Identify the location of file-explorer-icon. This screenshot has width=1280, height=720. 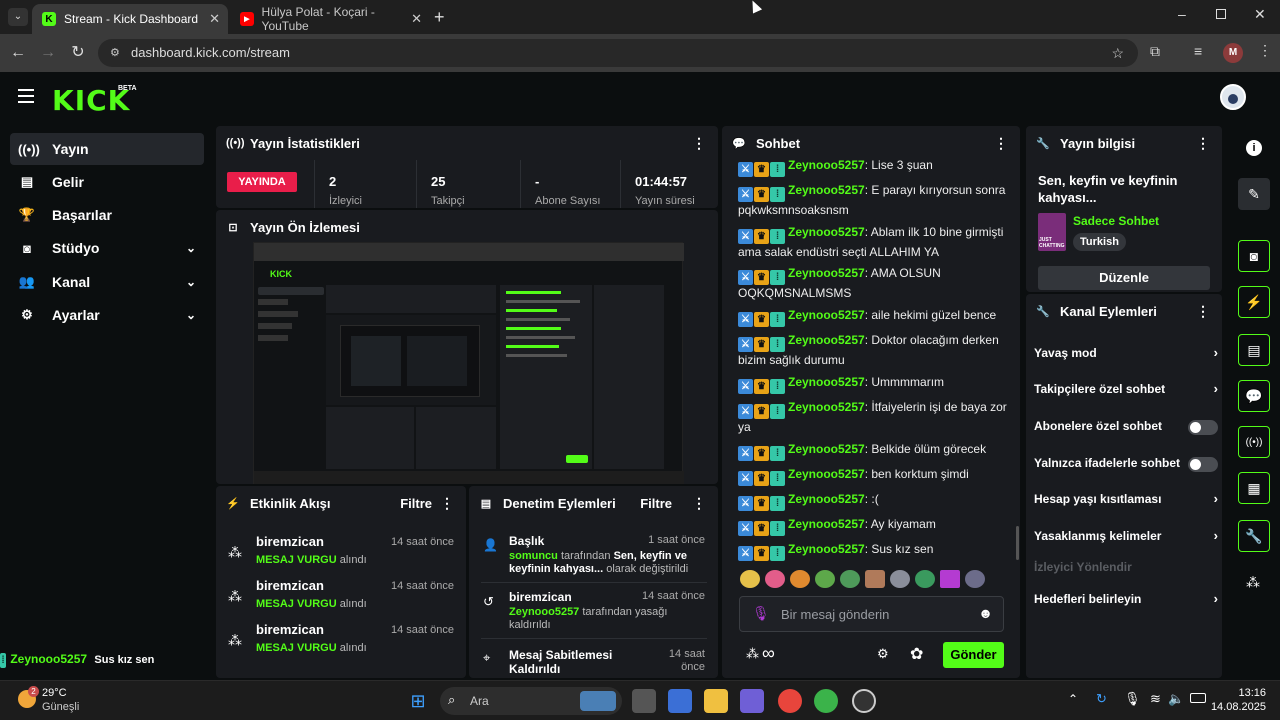
(716, 701).